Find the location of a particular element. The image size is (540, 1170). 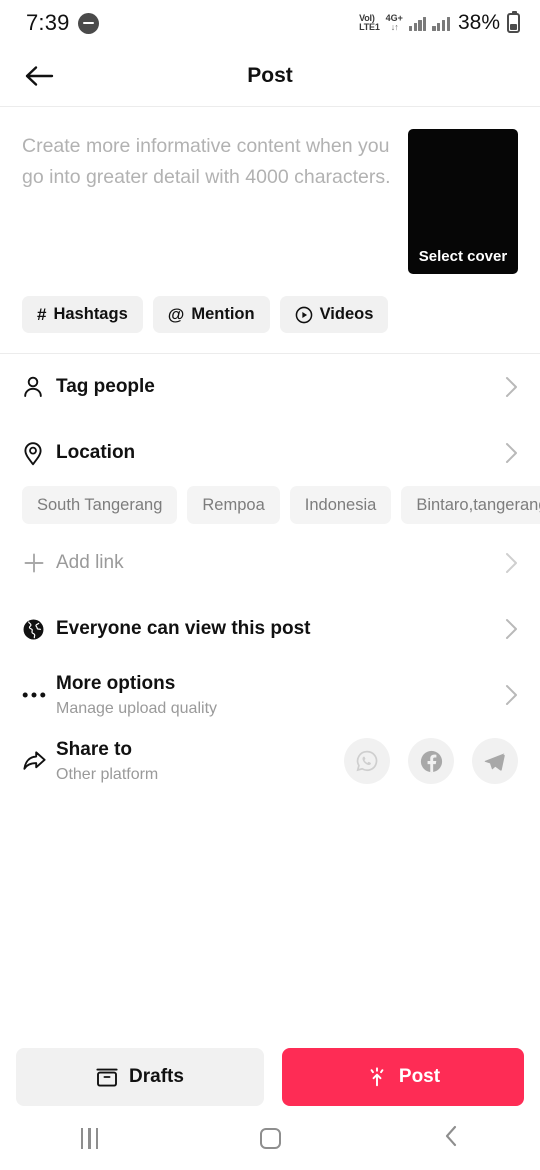

post-button-label: Post is located at coordinates (419, 1076).